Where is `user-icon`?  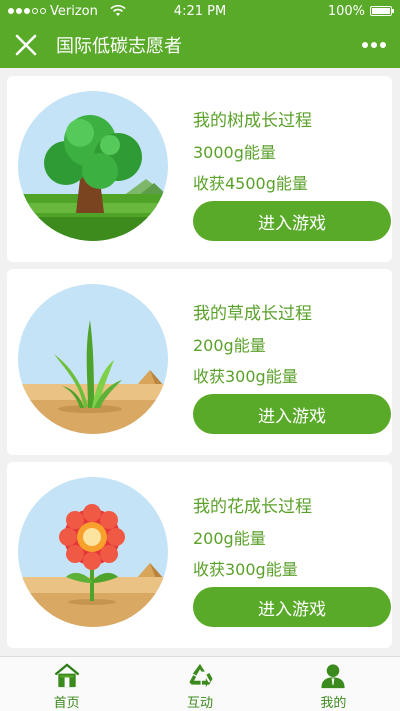
user-icon is located at coordinates (333, 676).